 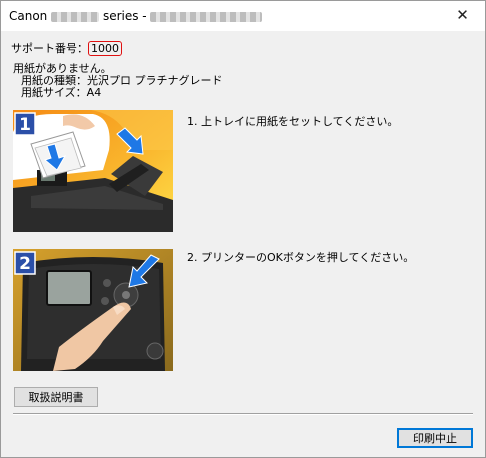 I want to click on step-2-illustration: 2, so click(x=93, y=310).